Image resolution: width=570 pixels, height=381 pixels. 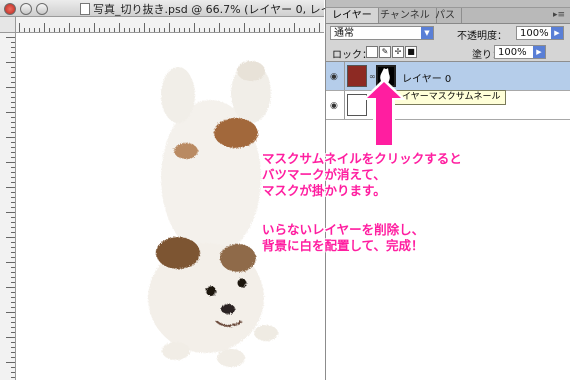 I want to click on annotation-line: マスクが掛かります。, so click(x=324, y=190).